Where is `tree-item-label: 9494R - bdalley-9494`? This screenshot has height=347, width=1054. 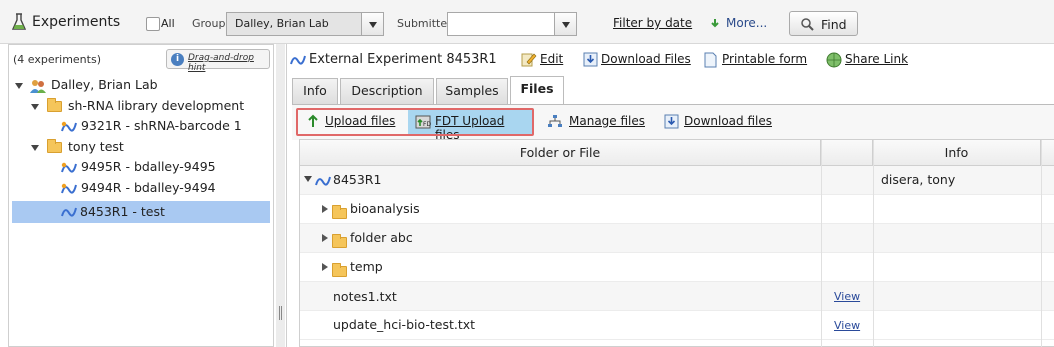
tree-item-label: 9494R - bdalley-9494 is located at coordinates (148, 187).